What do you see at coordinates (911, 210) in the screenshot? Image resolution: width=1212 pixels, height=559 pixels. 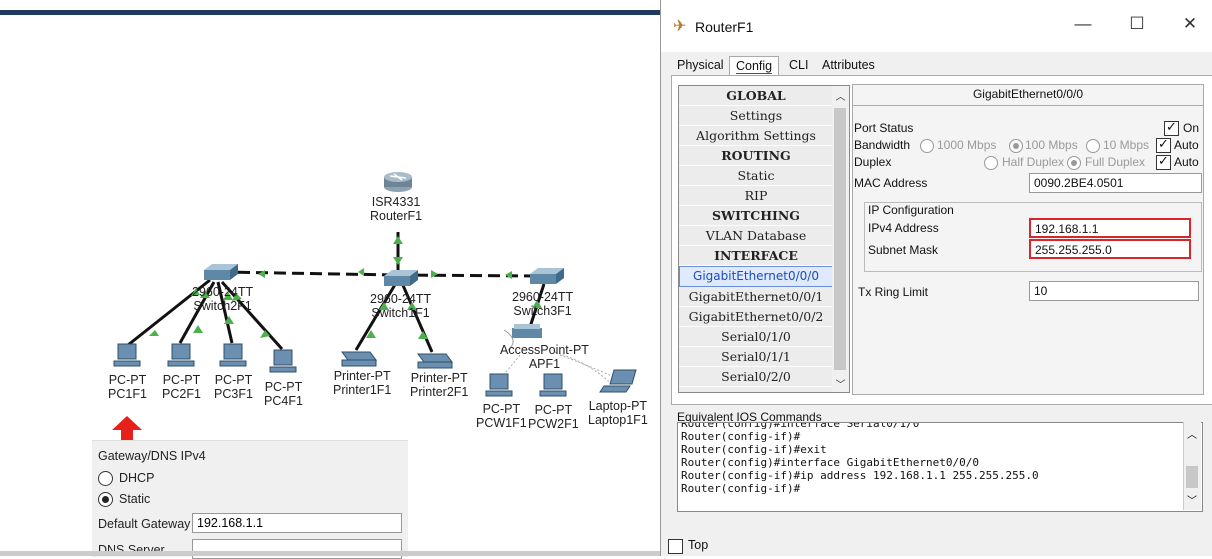 I see `ip-configuration-label: IP Configuration` at bounding box center [911, 210].